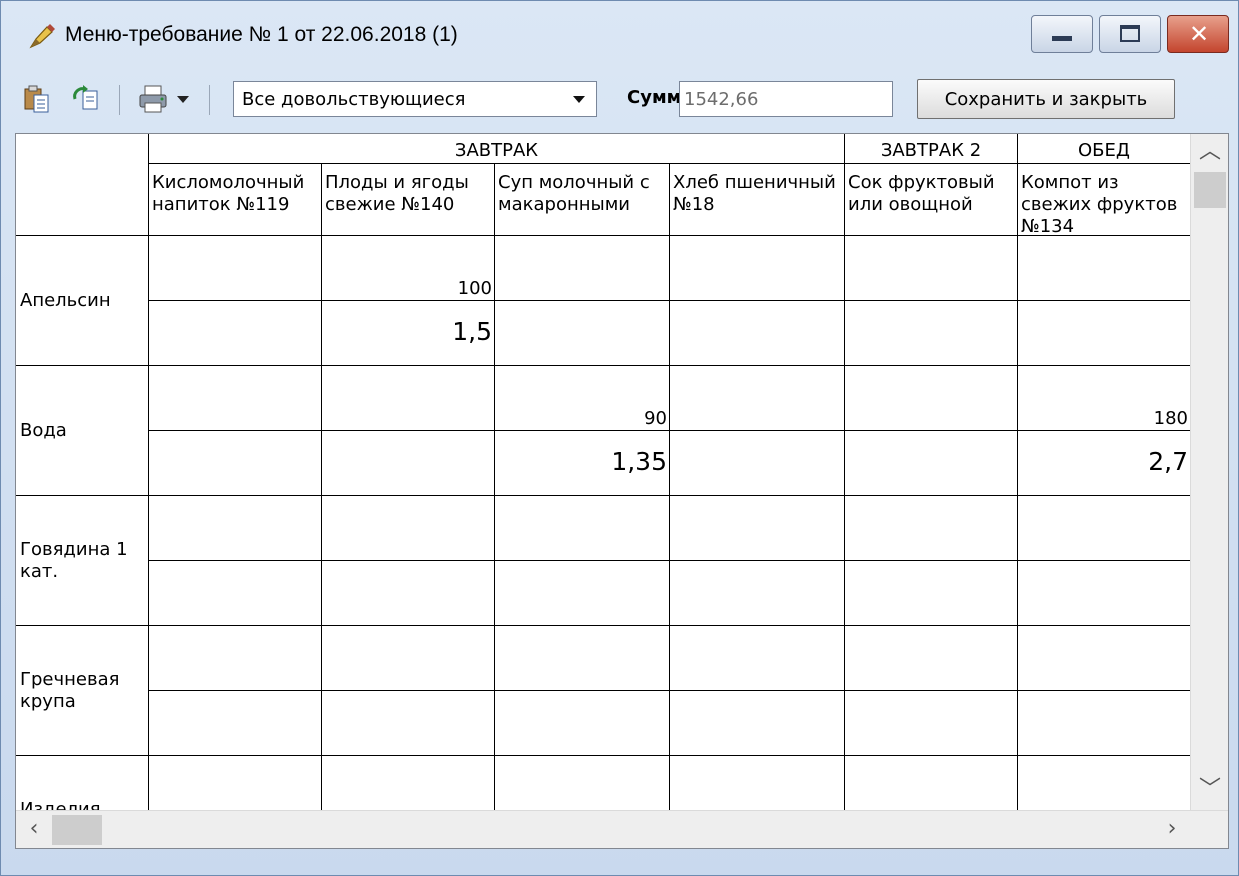 Image resolution: width=1239 pixels, height=876 pixels. What do you see at coordinates (82, 783) in the screenshot?
I see `ingredient-row-label: Изделия формованные` at bounding box center [82, 783].